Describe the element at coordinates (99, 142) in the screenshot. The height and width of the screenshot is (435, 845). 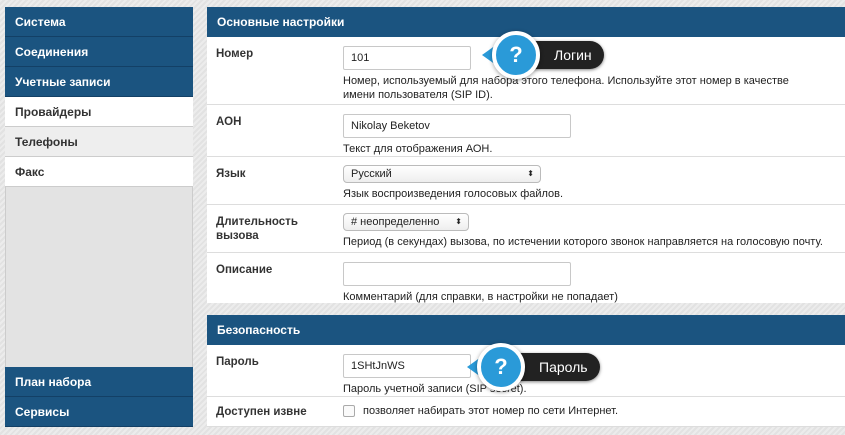
I see `sidebar-item-phones: Телефоны` at that location.